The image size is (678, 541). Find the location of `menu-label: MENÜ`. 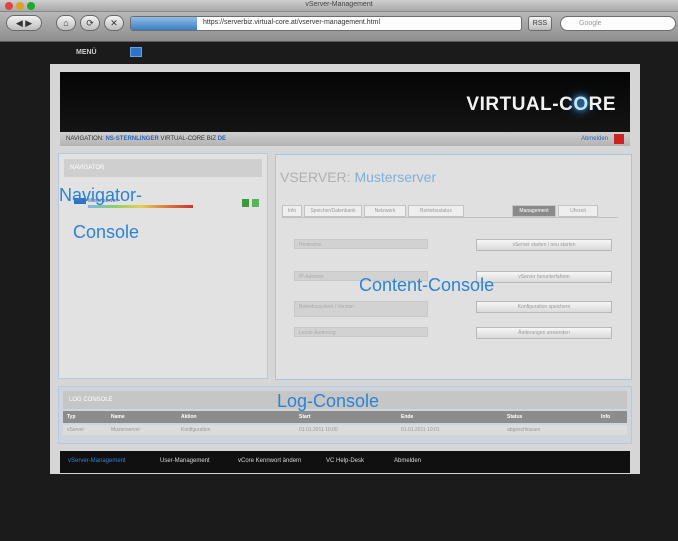

menu-label: MENÜ is located at coordinates (86, 52).